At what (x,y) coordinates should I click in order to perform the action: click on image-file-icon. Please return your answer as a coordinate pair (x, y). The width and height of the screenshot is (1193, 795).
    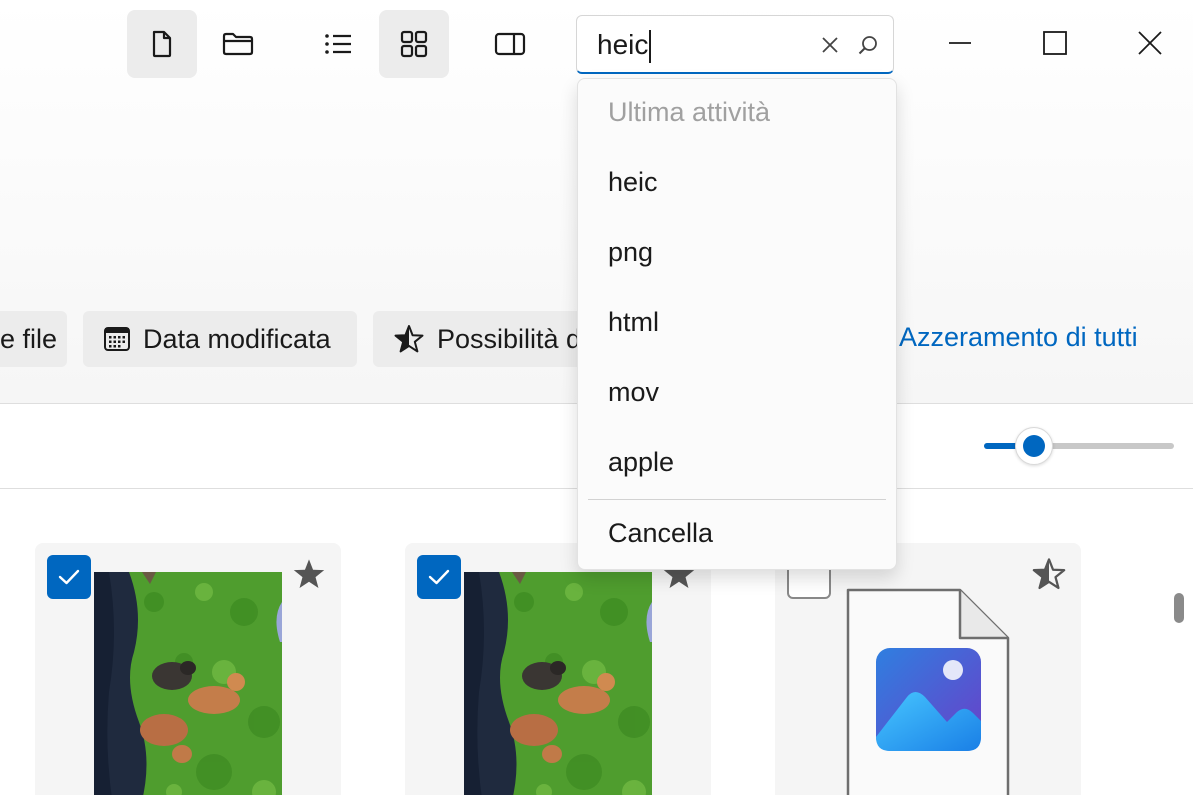
    Looking at the image, I should click on (928, 691).